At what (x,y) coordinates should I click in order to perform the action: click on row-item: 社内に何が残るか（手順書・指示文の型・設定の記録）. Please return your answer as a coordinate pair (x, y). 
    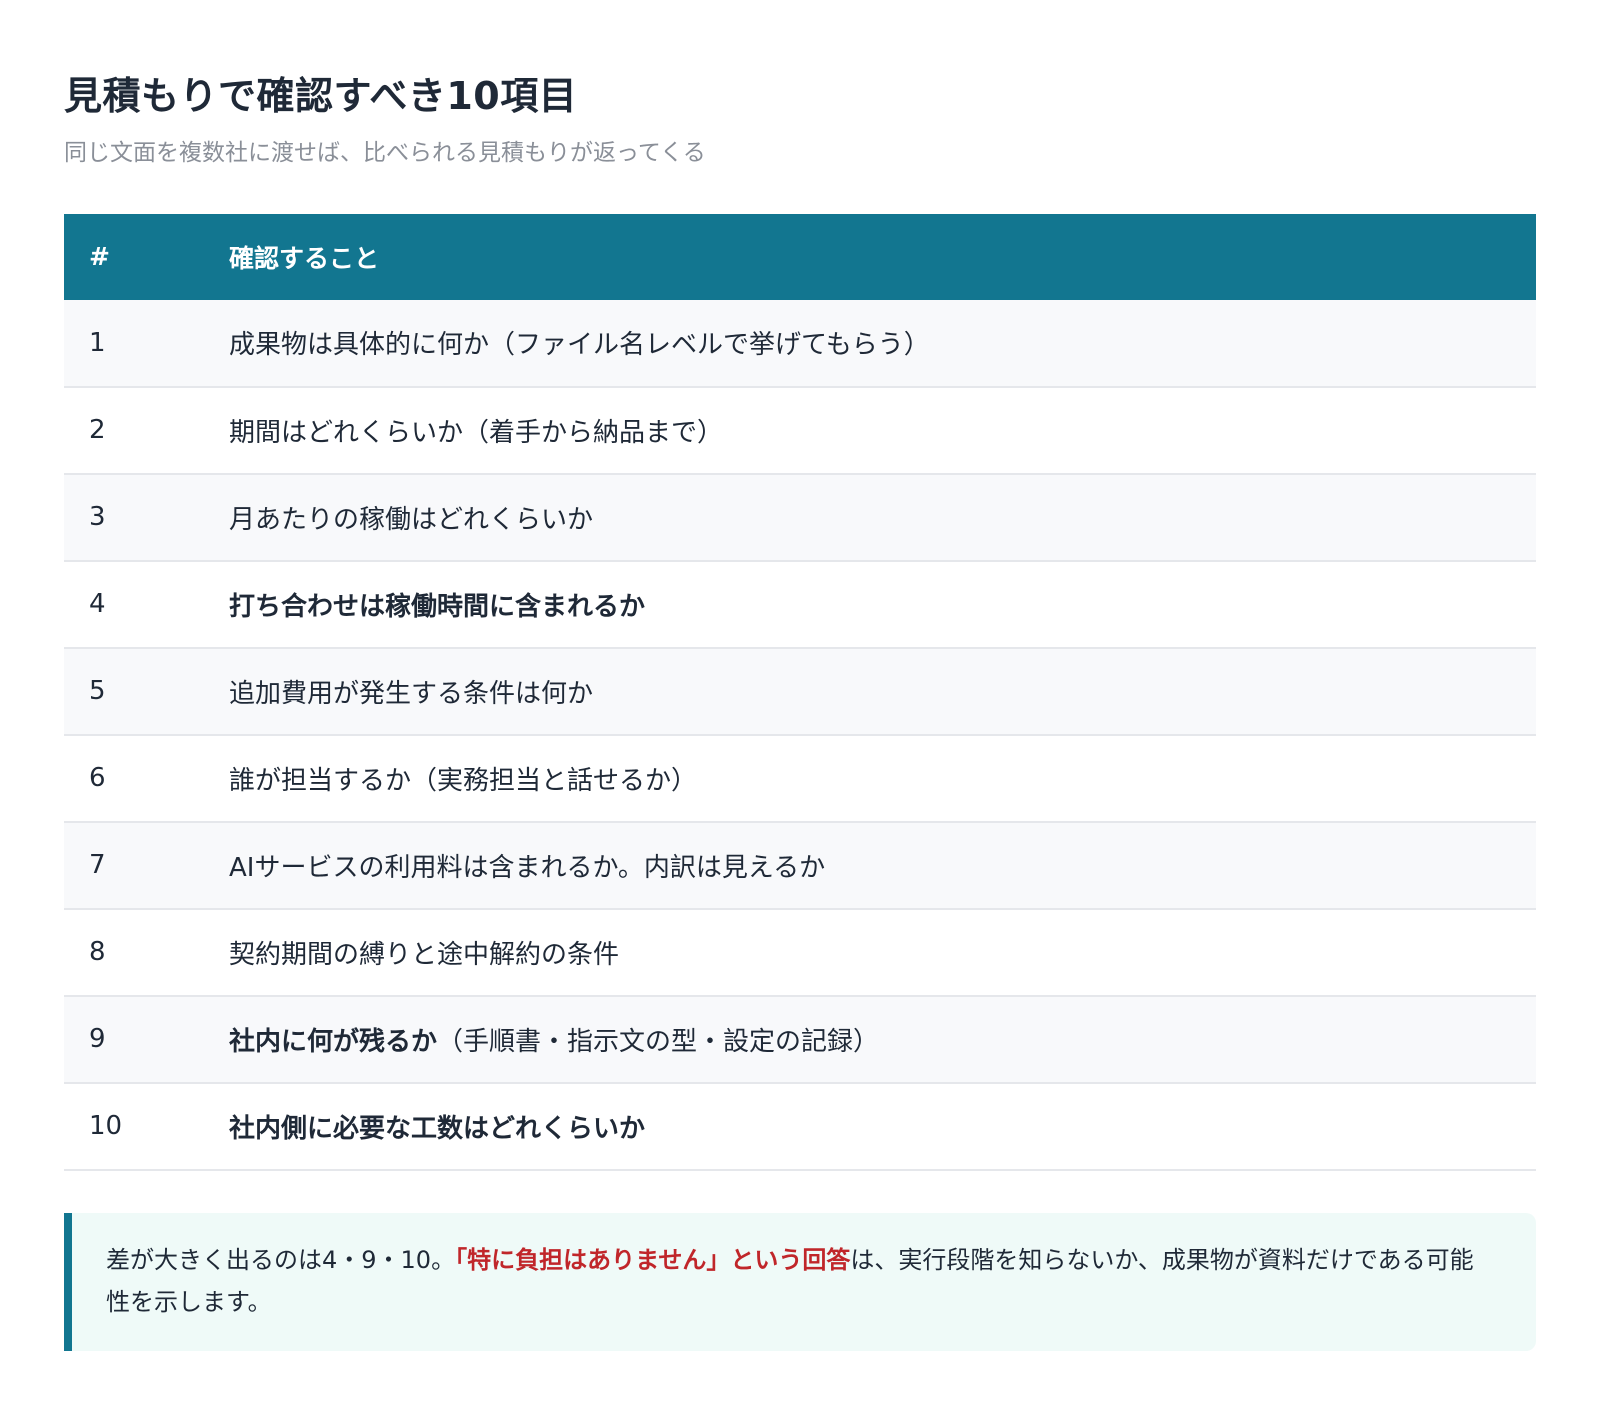
    Looking at the image, I should click on (882, 1039).